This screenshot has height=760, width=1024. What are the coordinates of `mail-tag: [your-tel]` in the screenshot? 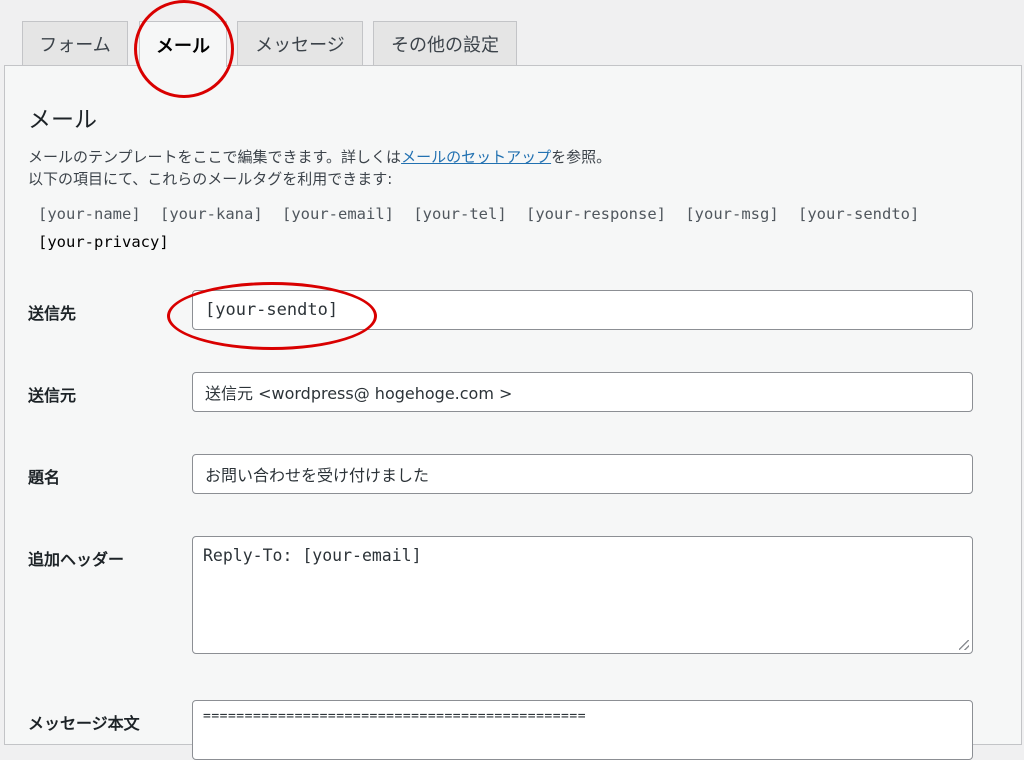 It's located at (459, 214).